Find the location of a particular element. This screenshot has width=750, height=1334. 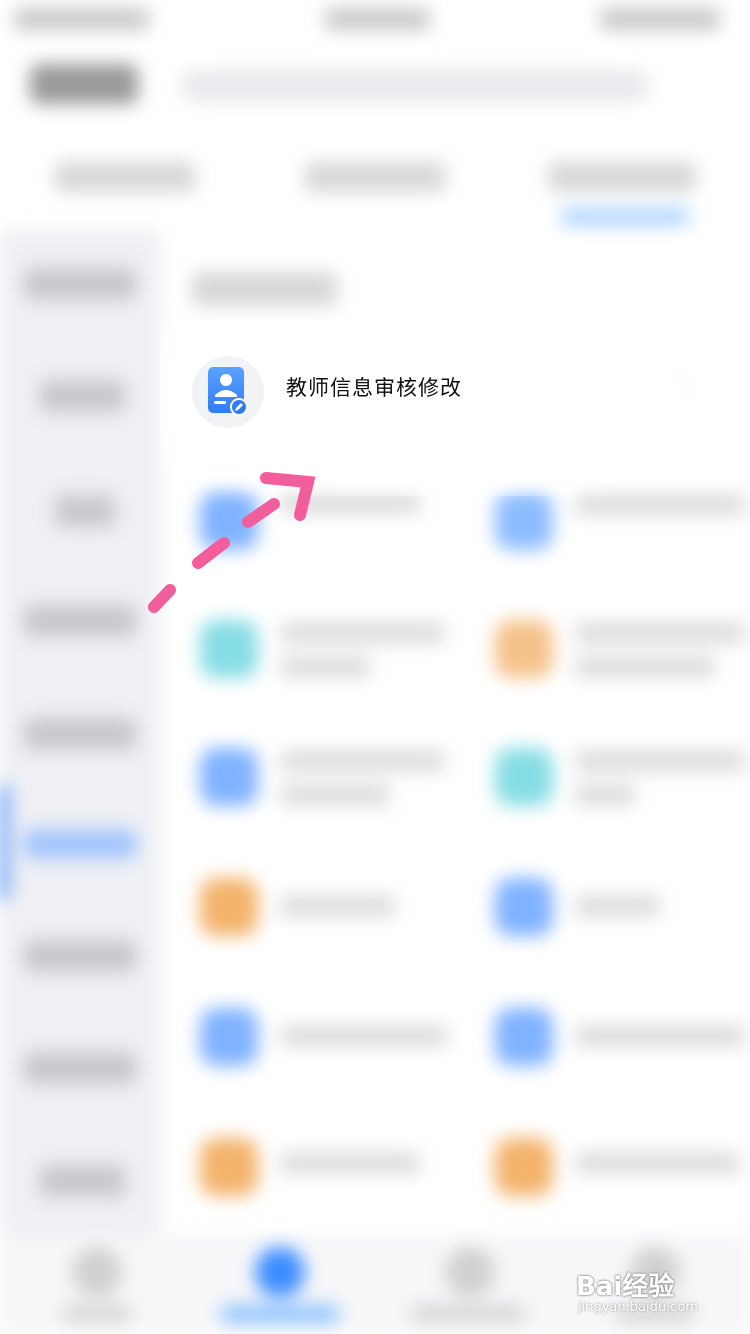

section-title is located at coordinates (264, 289).